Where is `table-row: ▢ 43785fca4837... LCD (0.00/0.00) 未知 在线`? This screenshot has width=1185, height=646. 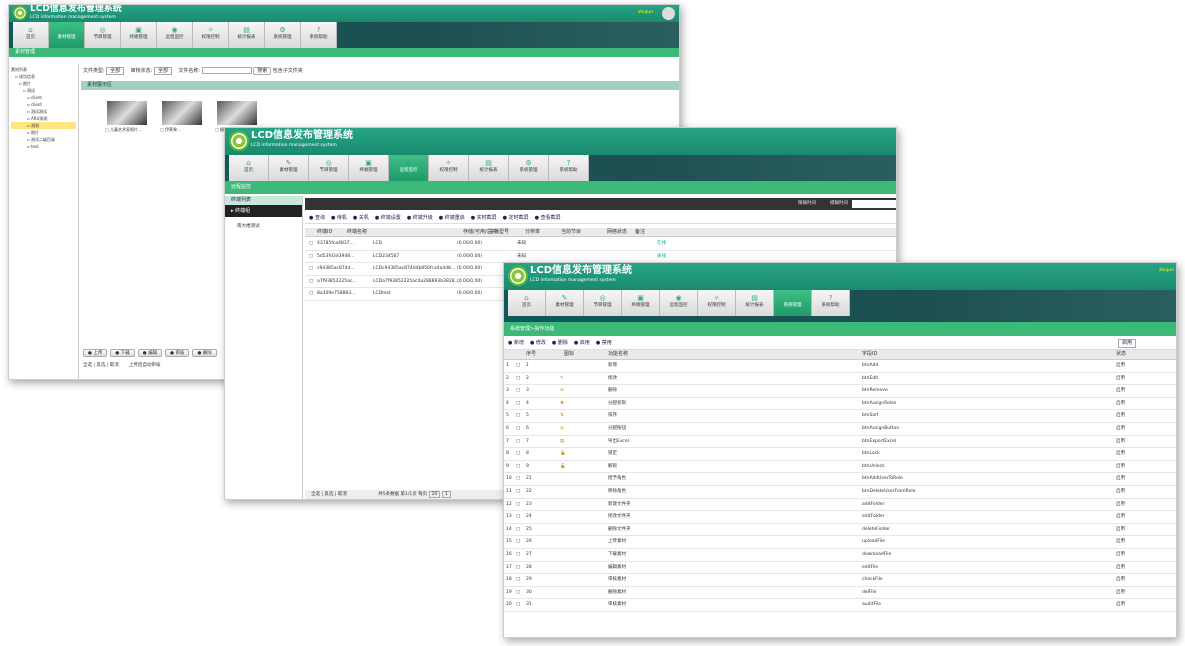 table-row: ▢ 43785fca4837... LCD (0.00/0.00) 未知 在线 is located at coordinates (600, 244).